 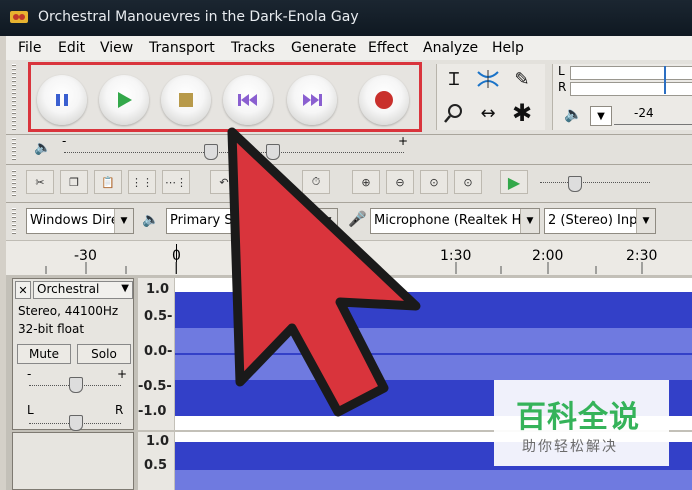 What do you see at coordinates (68, 289) in the screenshot?
I see `track-name: Orchestral` at bounding box center [68, 289].